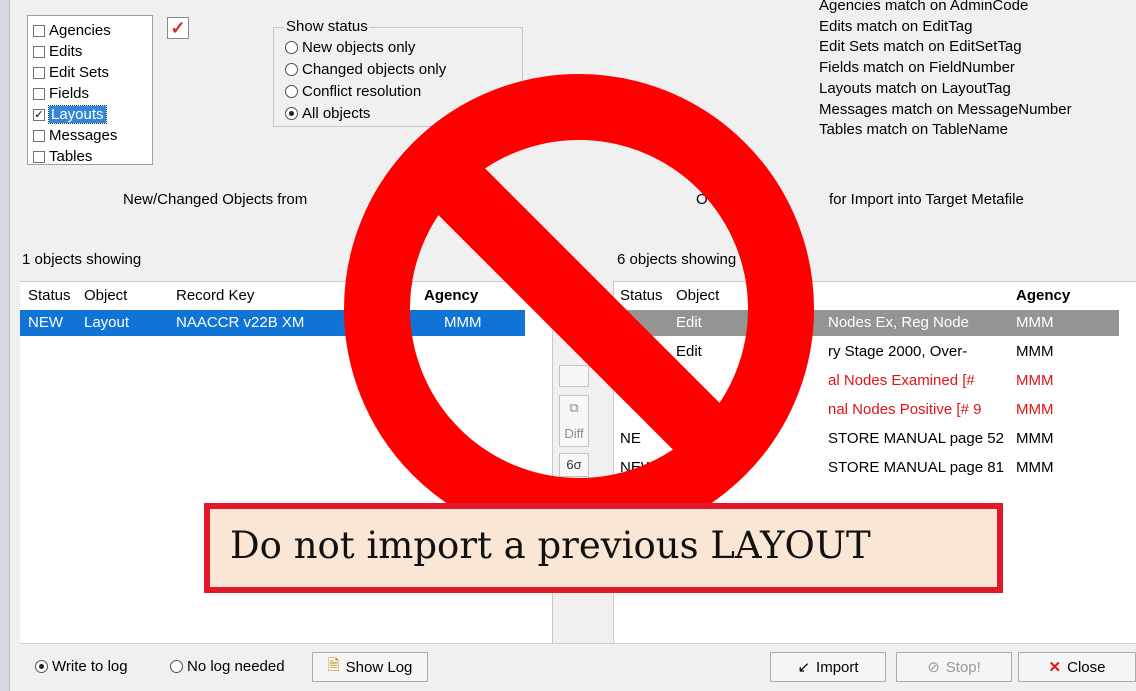 The image size is (1136, 691). Describe the element at coordinates (905, 409) in the screenshot. I see `cell-record-key: nal Nodes Positive [# 9` at that location.